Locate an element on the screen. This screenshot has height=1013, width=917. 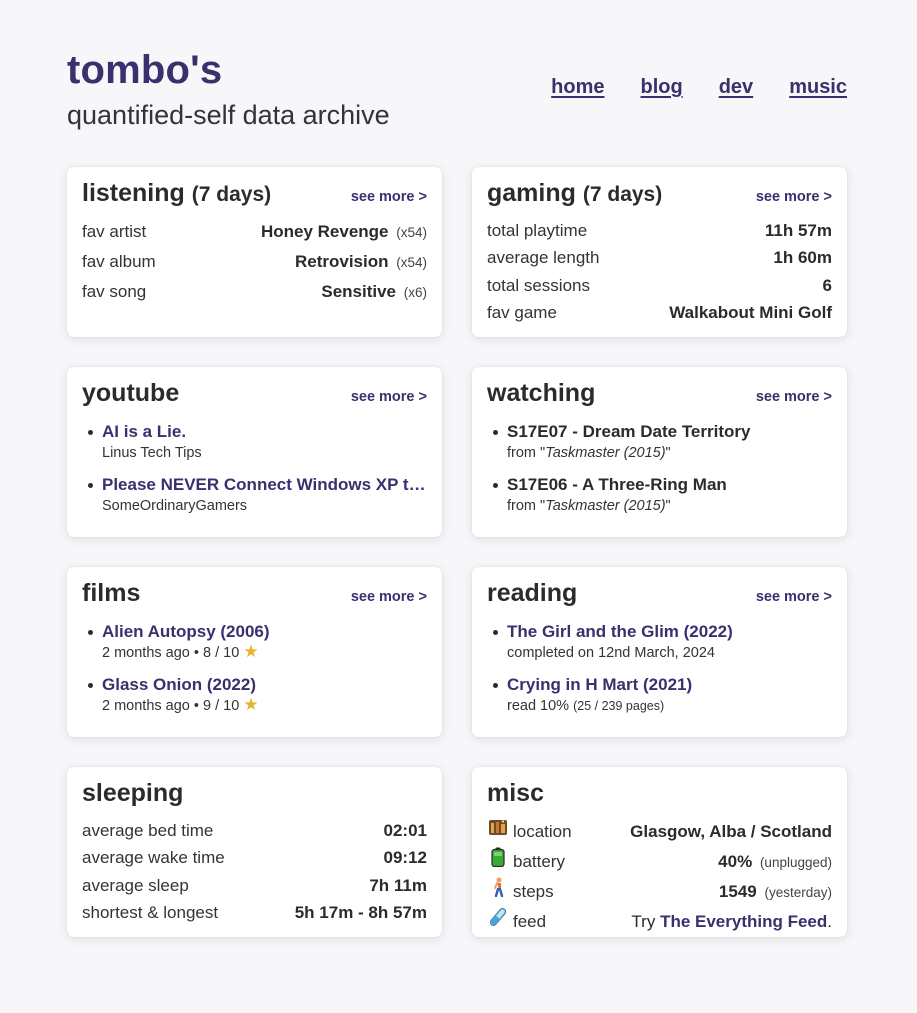
stat-label: total sessions is located at coordinates (538, 285).